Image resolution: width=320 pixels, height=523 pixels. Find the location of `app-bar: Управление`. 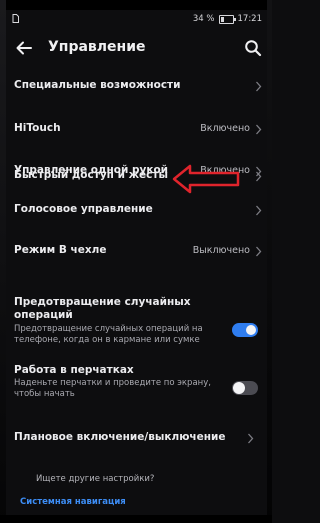

app-bar: Управление is located at coordinates (137, 48).